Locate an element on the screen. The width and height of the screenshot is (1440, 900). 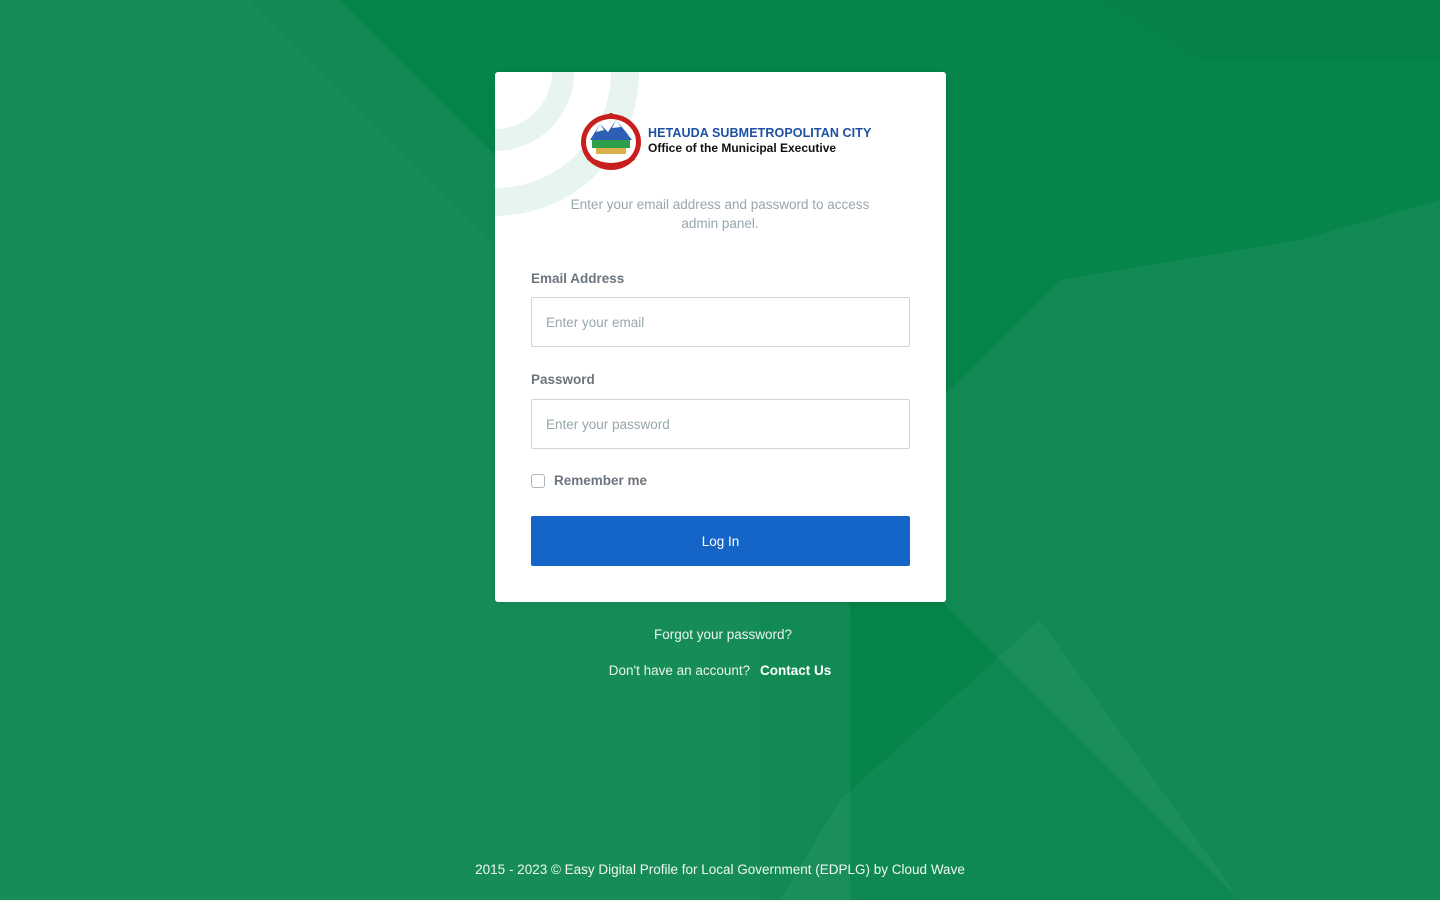
password-label: Password is located at coordinates (563, 379).